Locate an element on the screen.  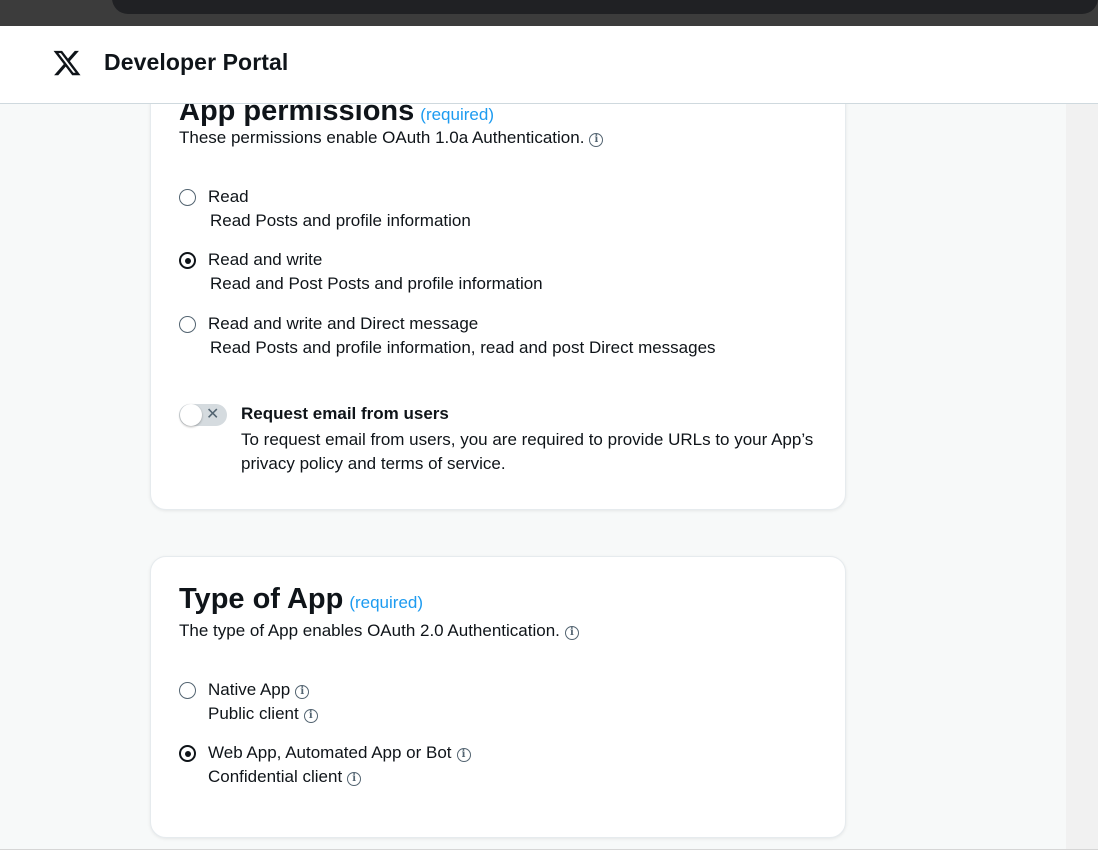
x-logo-icon is located at coordinates (67, 63).